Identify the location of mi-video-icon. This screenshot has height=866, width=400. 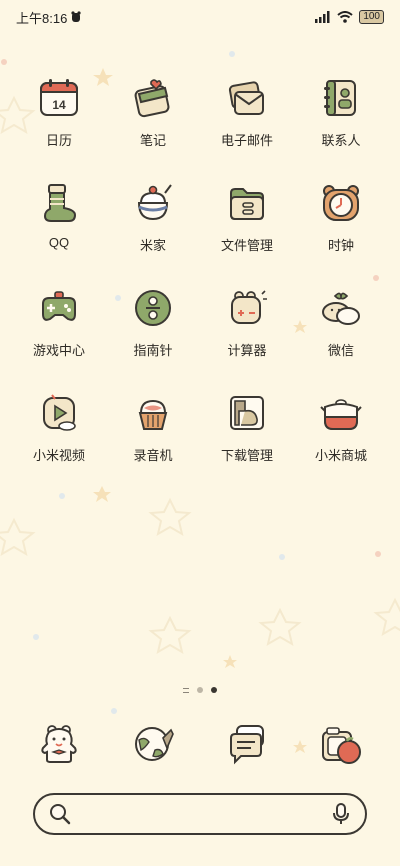
(59, 412).